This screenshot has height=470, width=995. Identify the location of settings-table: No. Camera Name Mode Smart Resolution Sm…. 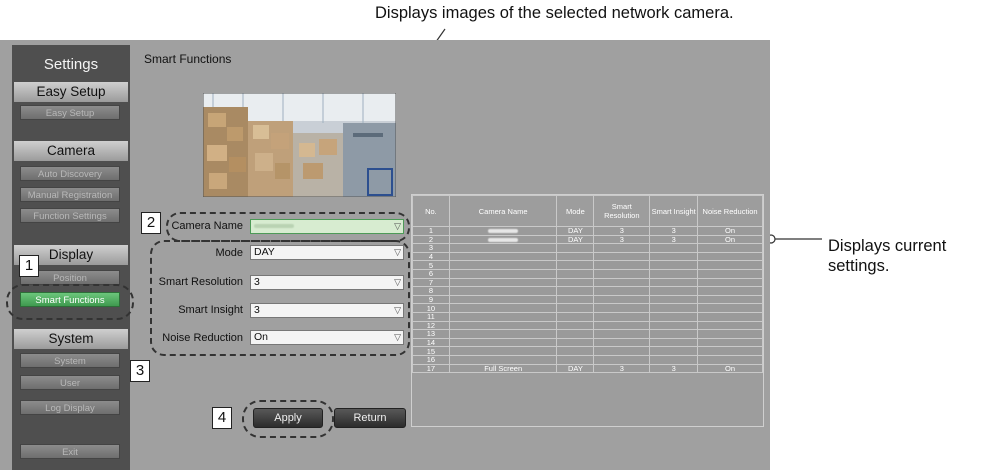
(587, 284).